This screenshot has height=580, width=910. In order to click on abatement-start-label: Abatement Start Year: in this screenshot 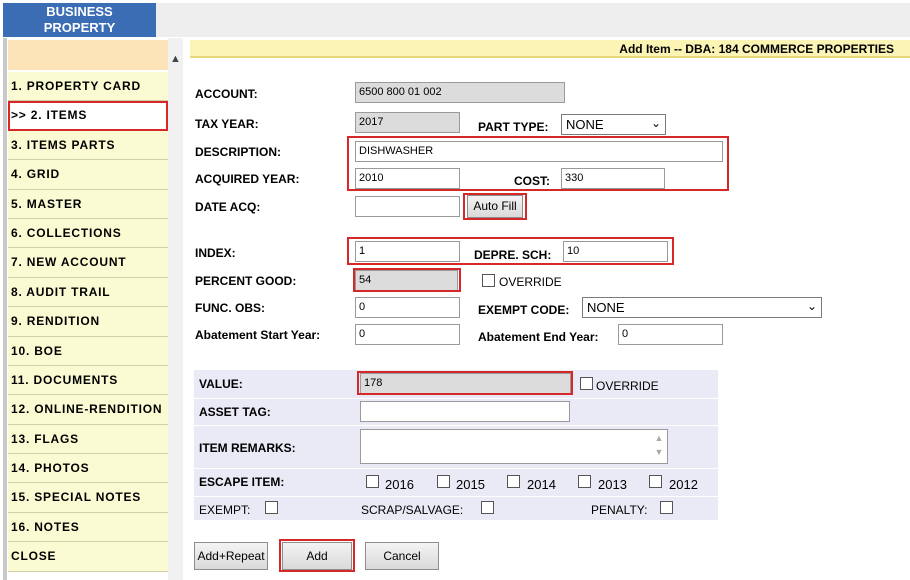, I will do `click(258, 335)`.